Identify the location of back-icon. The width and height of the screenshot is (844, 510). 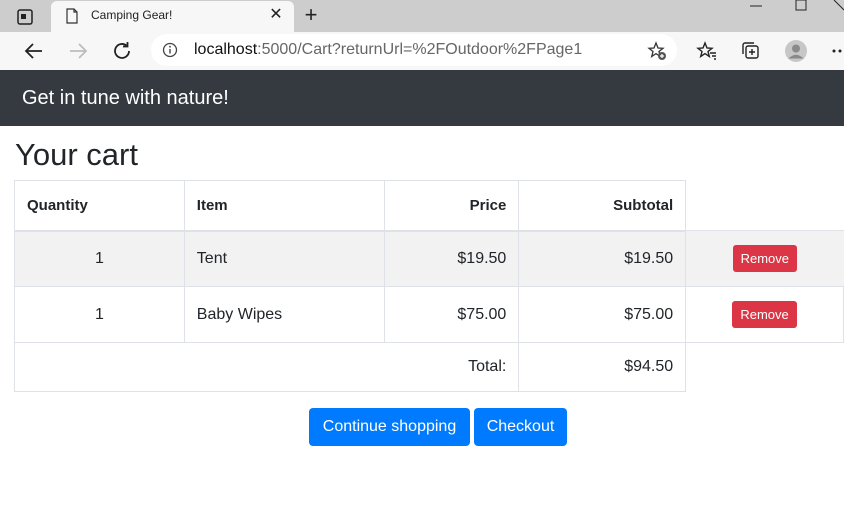
(34, 51).